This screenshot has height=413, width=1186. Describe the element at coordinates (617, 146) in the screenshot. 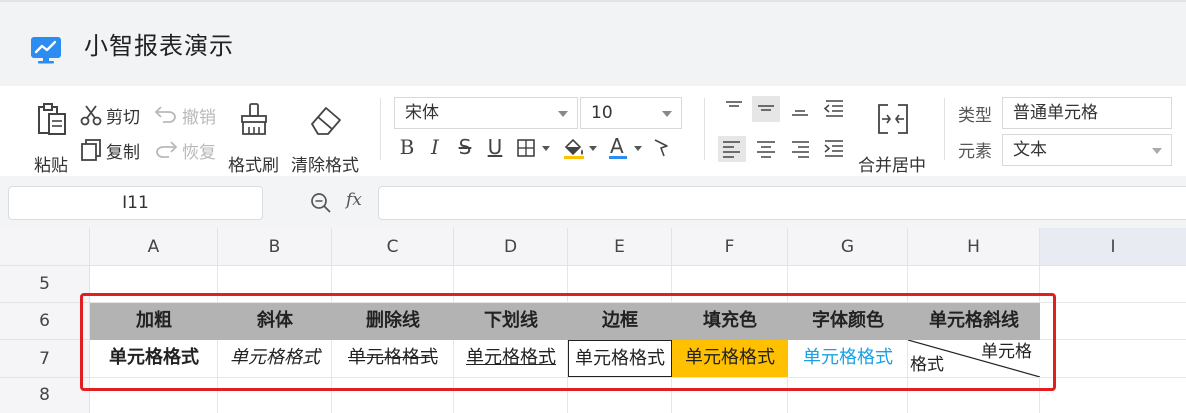

I see `font-color-glyph: A` at that location.